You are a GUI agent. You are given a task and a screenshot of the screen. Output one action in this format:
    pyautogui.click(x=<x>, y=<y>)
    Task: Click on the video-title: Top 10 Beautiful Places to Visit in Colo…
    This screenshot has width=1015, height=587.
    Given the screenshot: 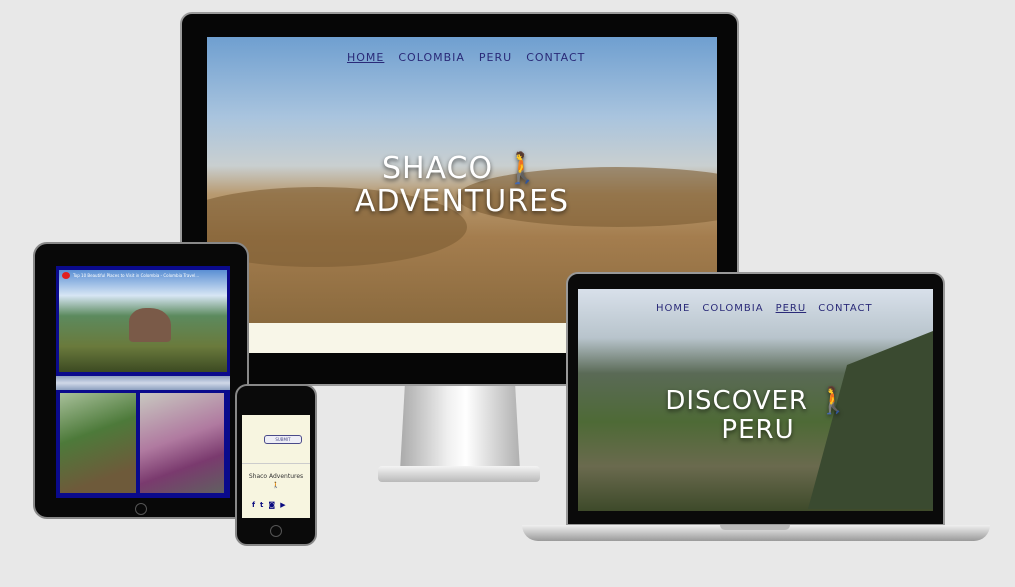 What is the action you would take?
    pyautogui.click(x=136, y=275)
    